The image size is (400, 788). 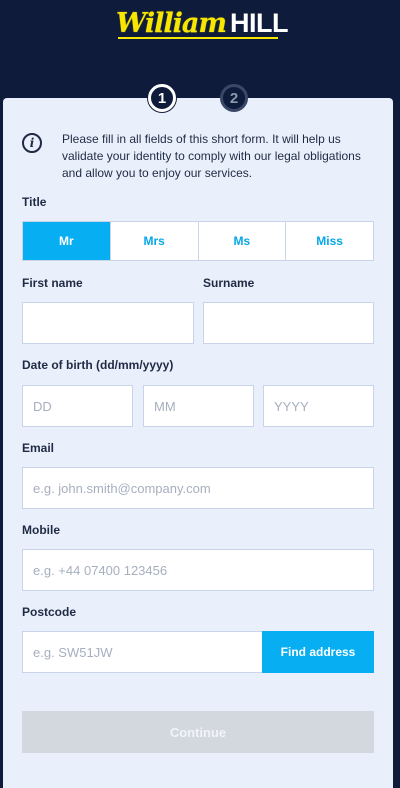 I want to click on title-option-miss: Miss, so click(x=329, y=241).